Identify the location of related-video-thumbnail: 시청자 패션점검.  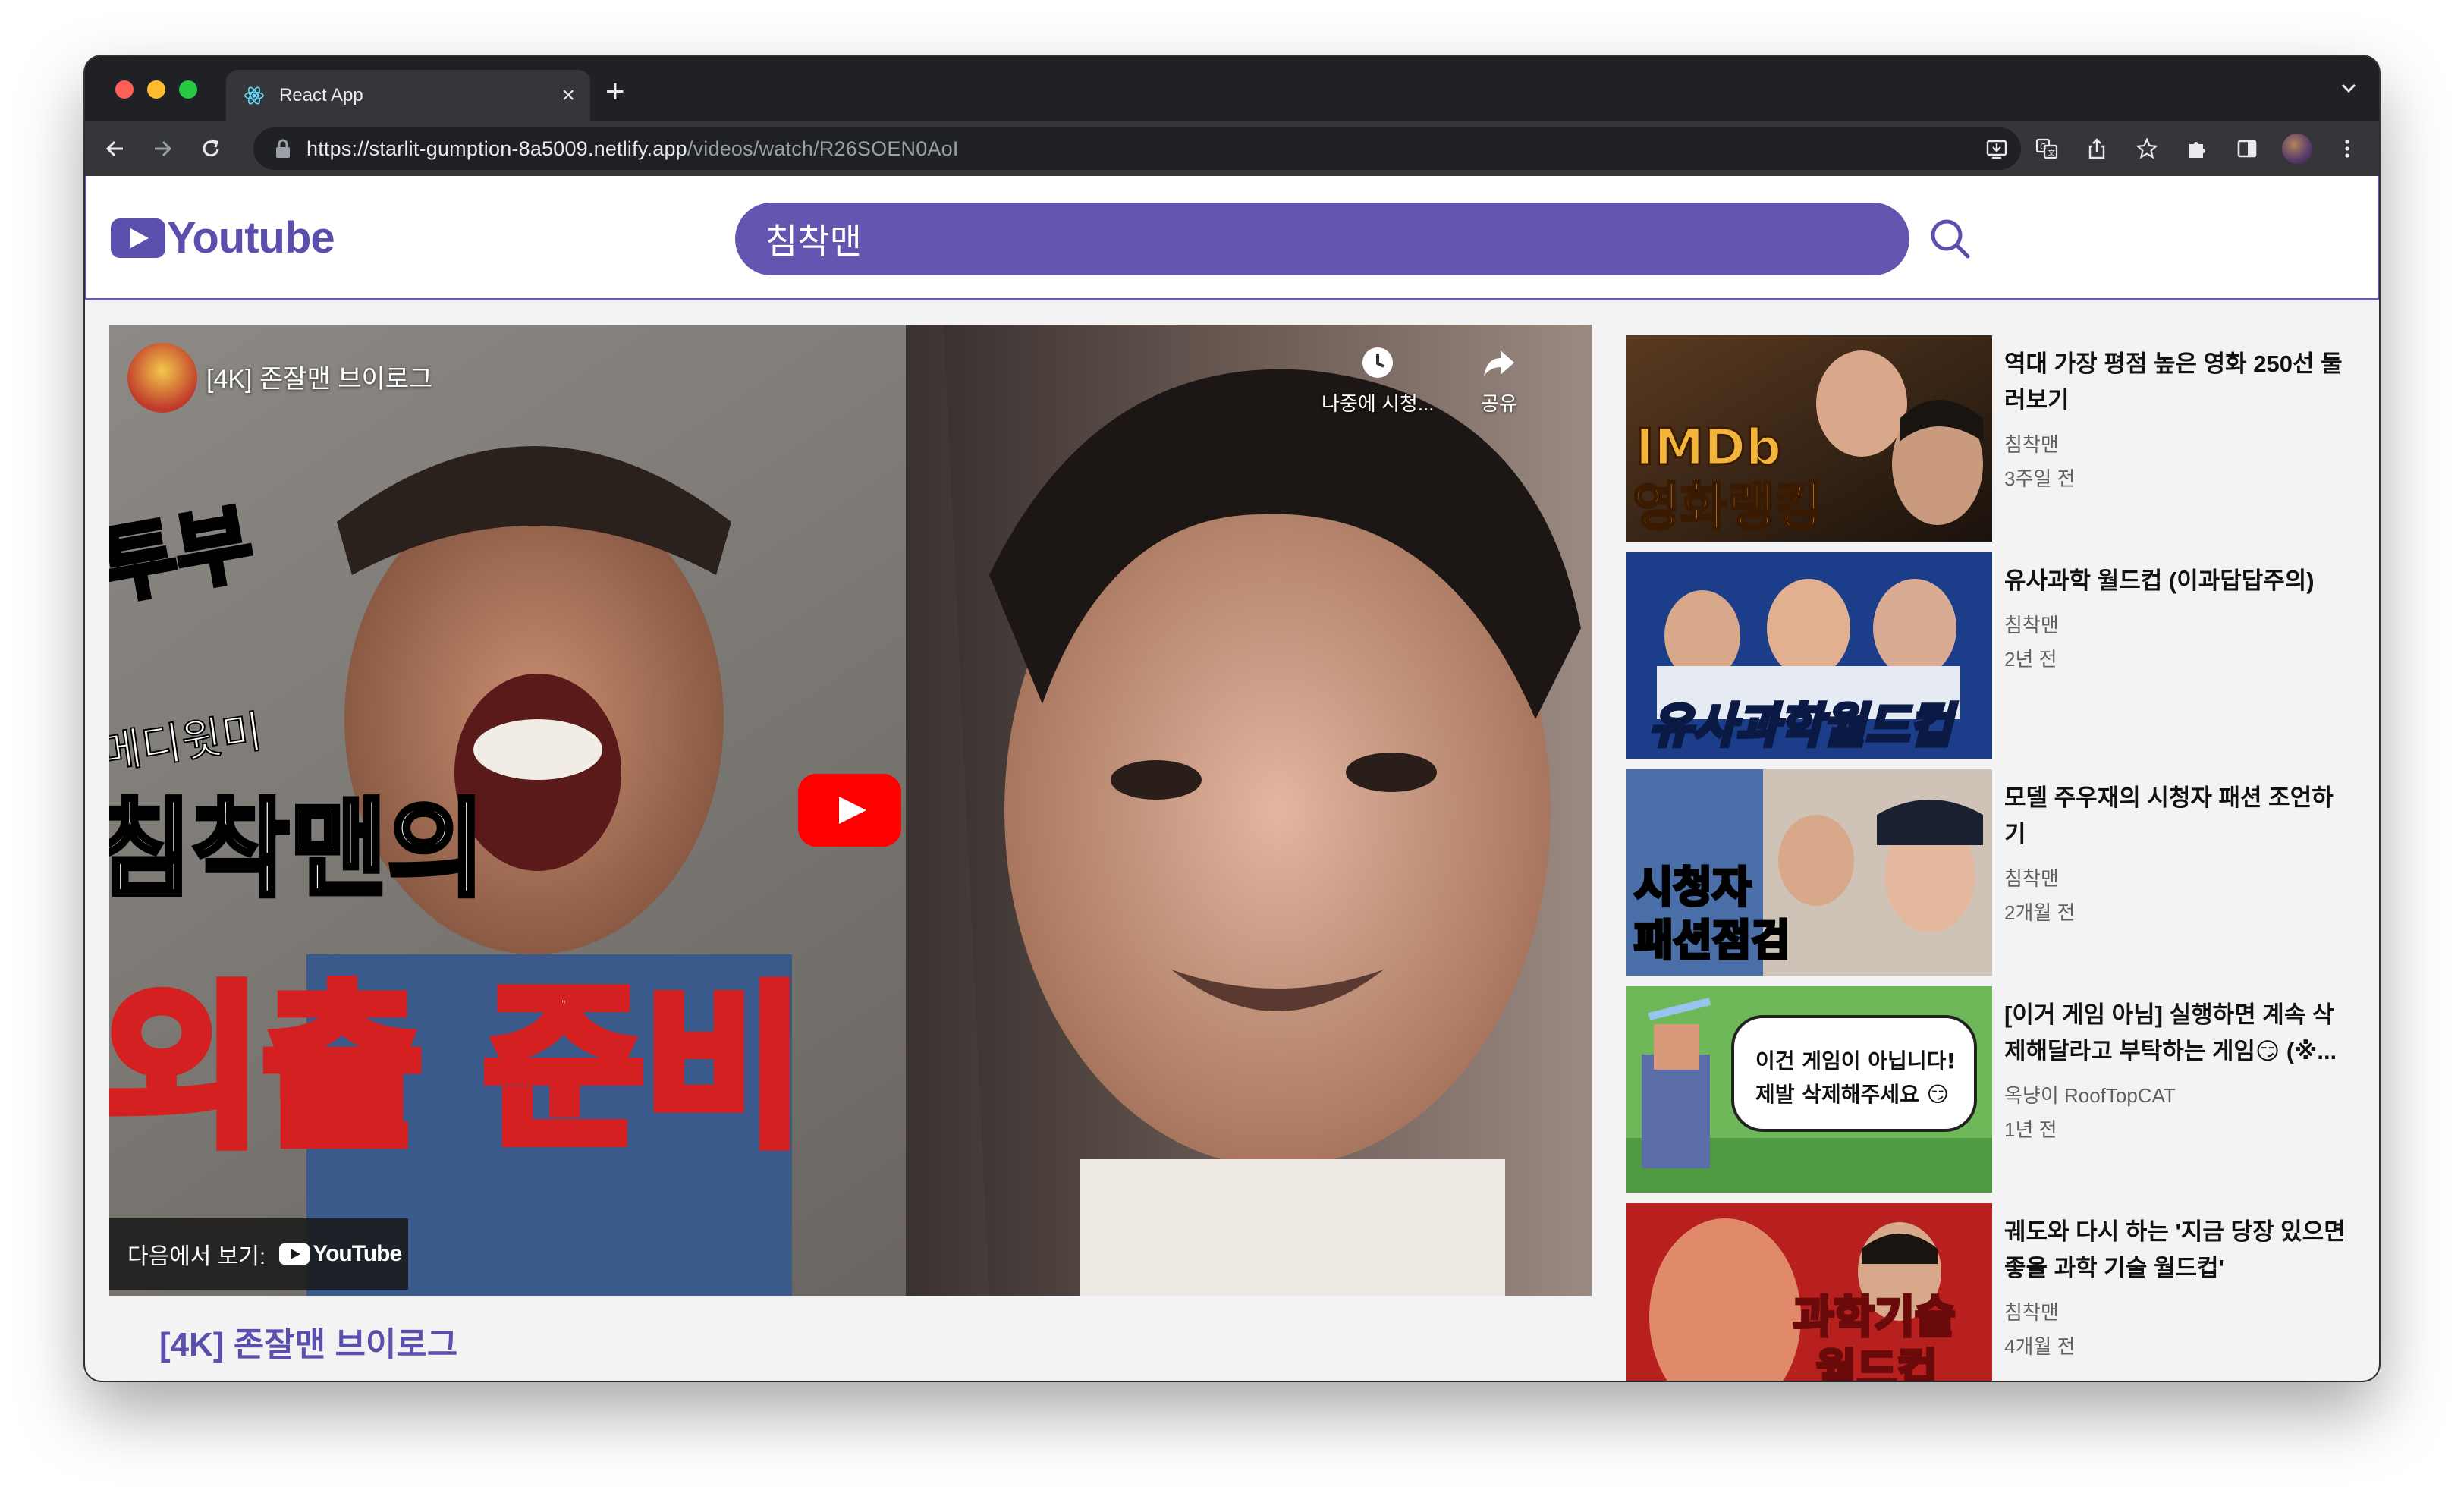
(1809, 872).